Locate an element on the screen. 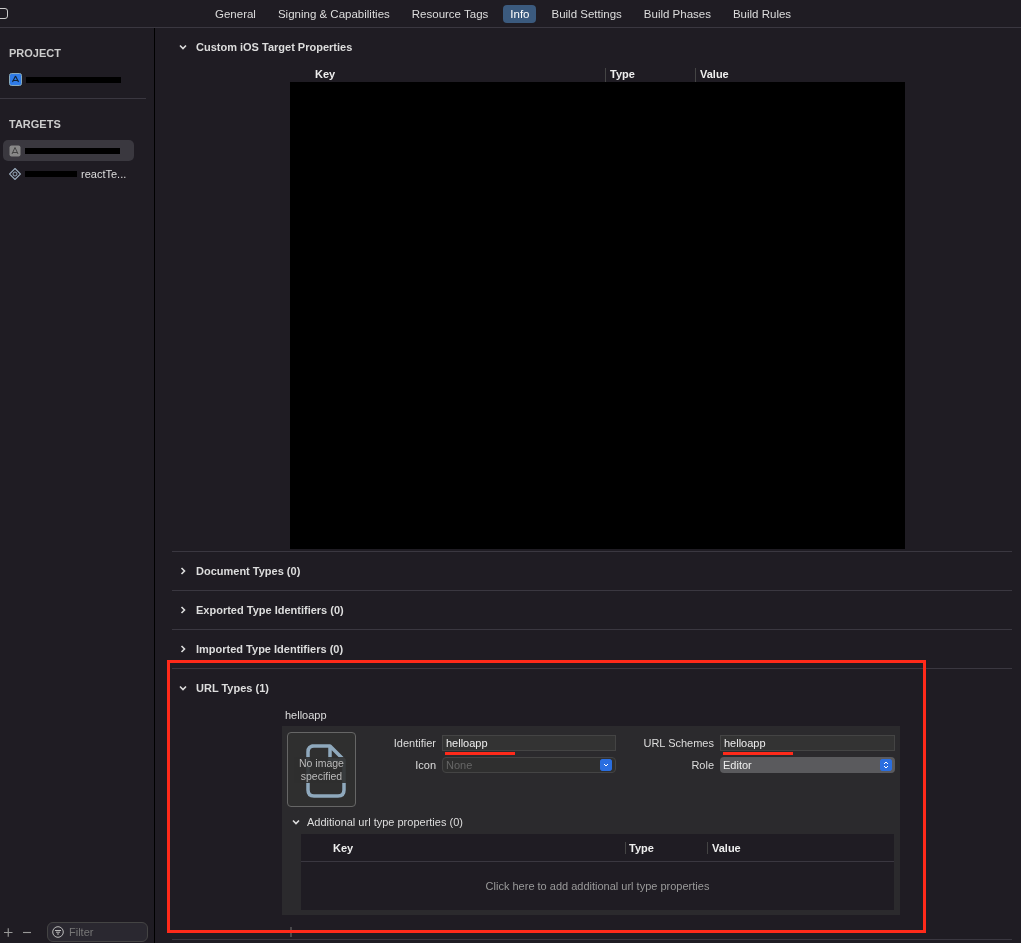 This screenshot has height=943, width=1021. field-label: URL Schemes is located at coordinates (678, 743).